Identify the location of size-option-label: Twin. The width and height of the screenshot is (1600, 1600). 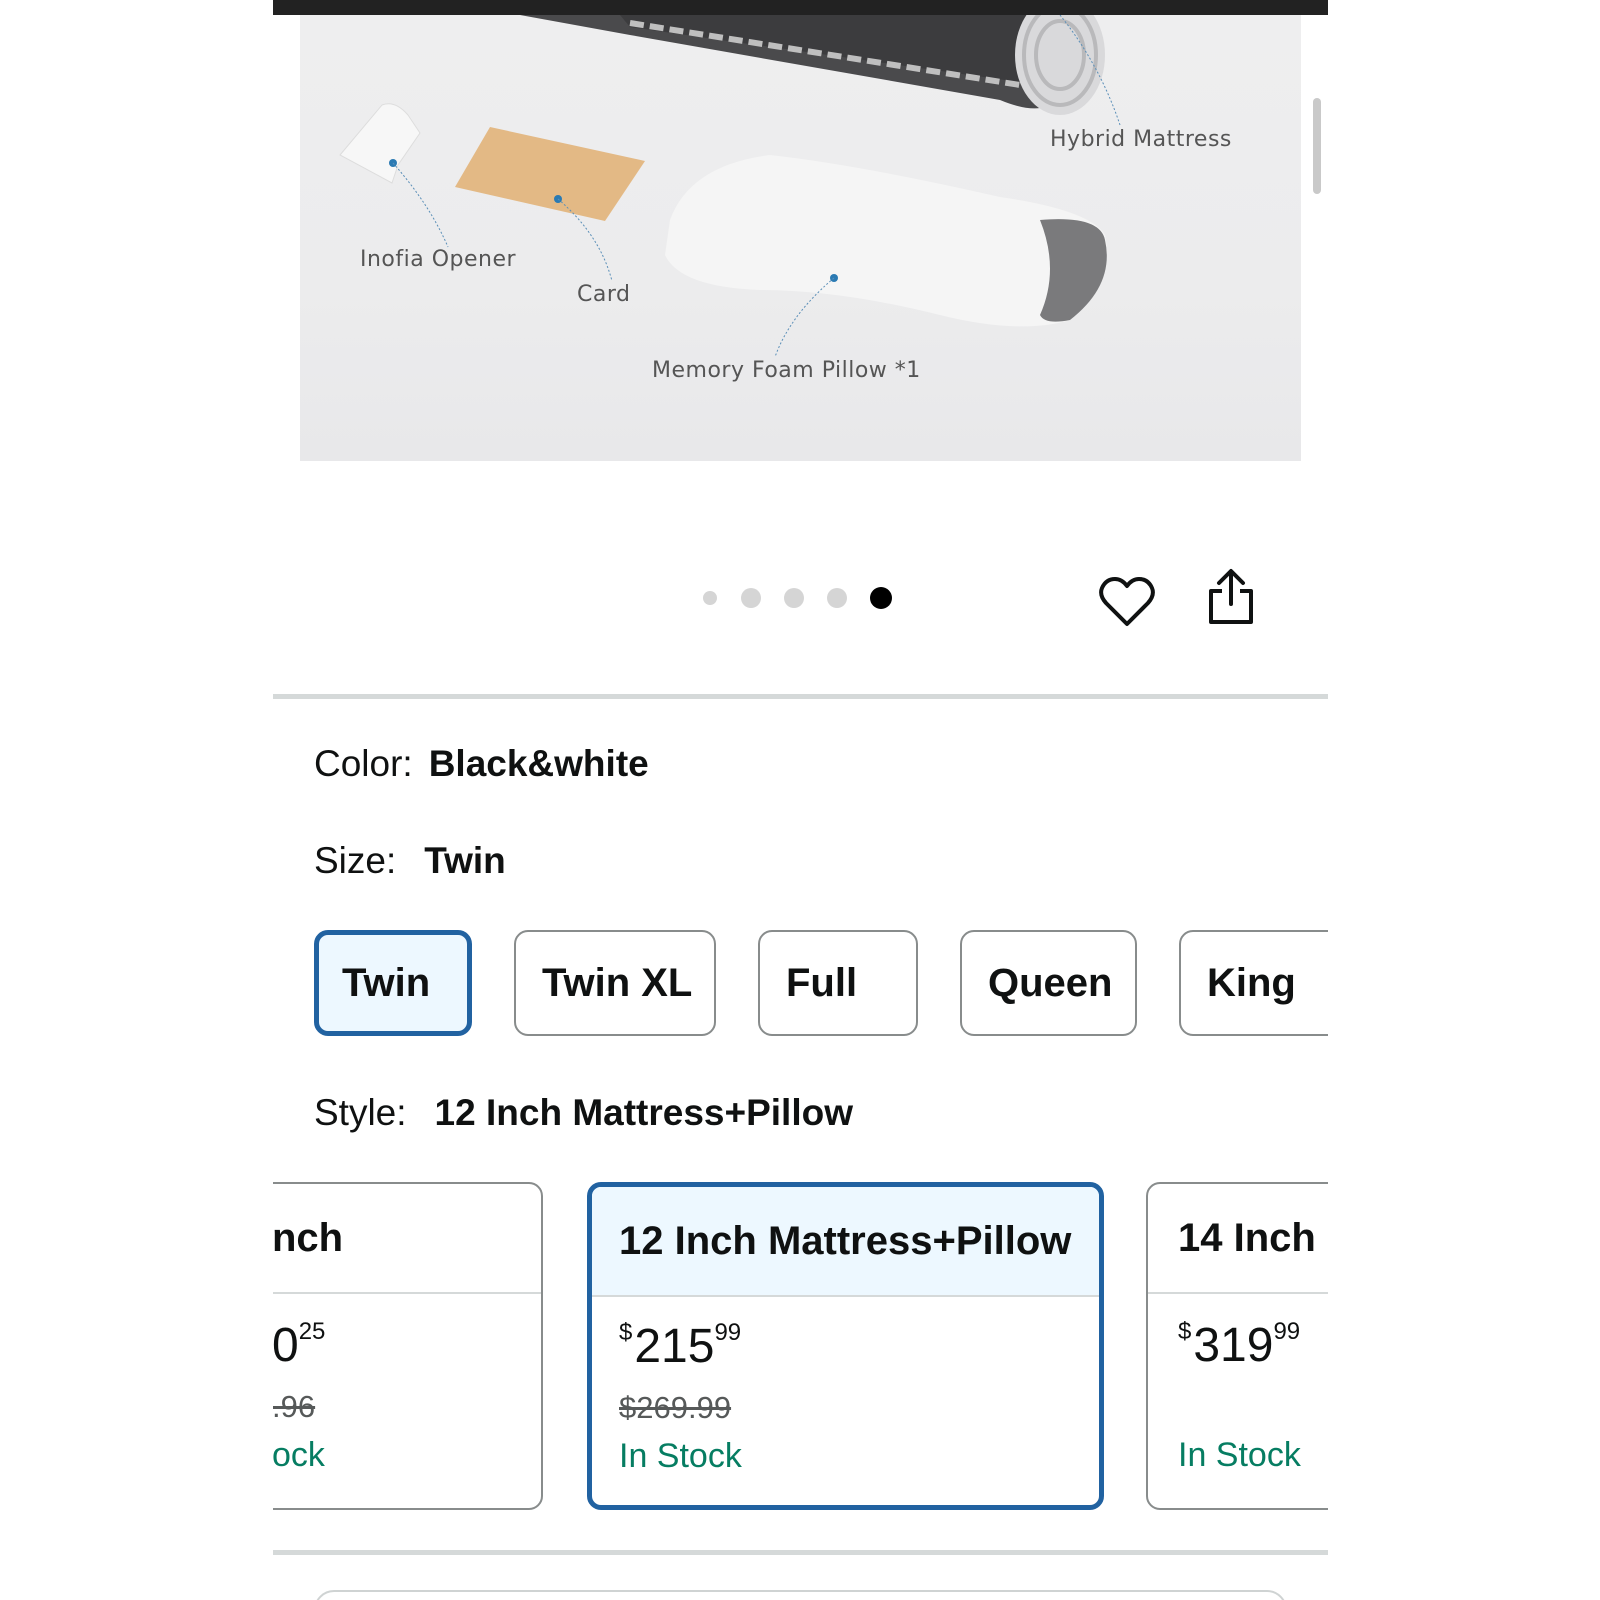
(386, 982).